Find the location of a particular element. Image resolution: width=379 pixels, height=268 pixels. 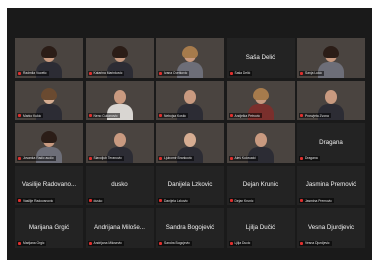

participant-tile: Dragana Dragana is located at coordinates (331, 143).